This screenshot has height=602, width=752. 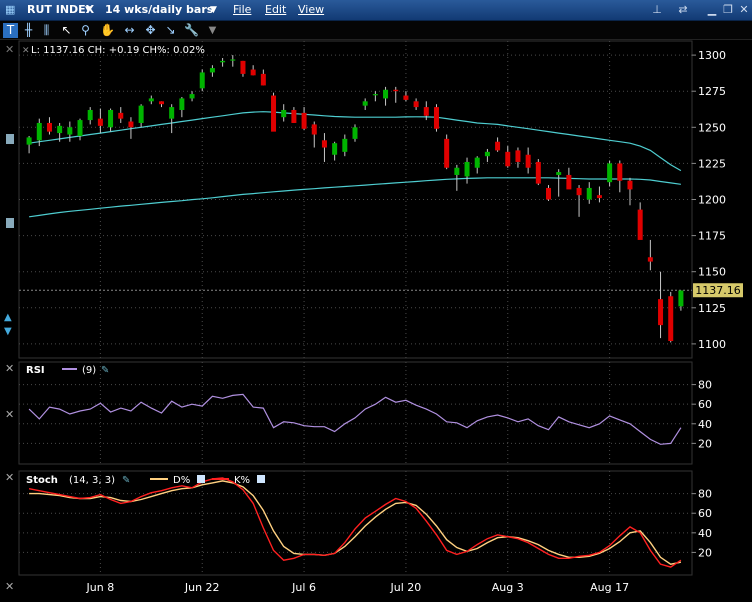 I want to click on zoom-icon: ⚲, so click(x=85, y=30).